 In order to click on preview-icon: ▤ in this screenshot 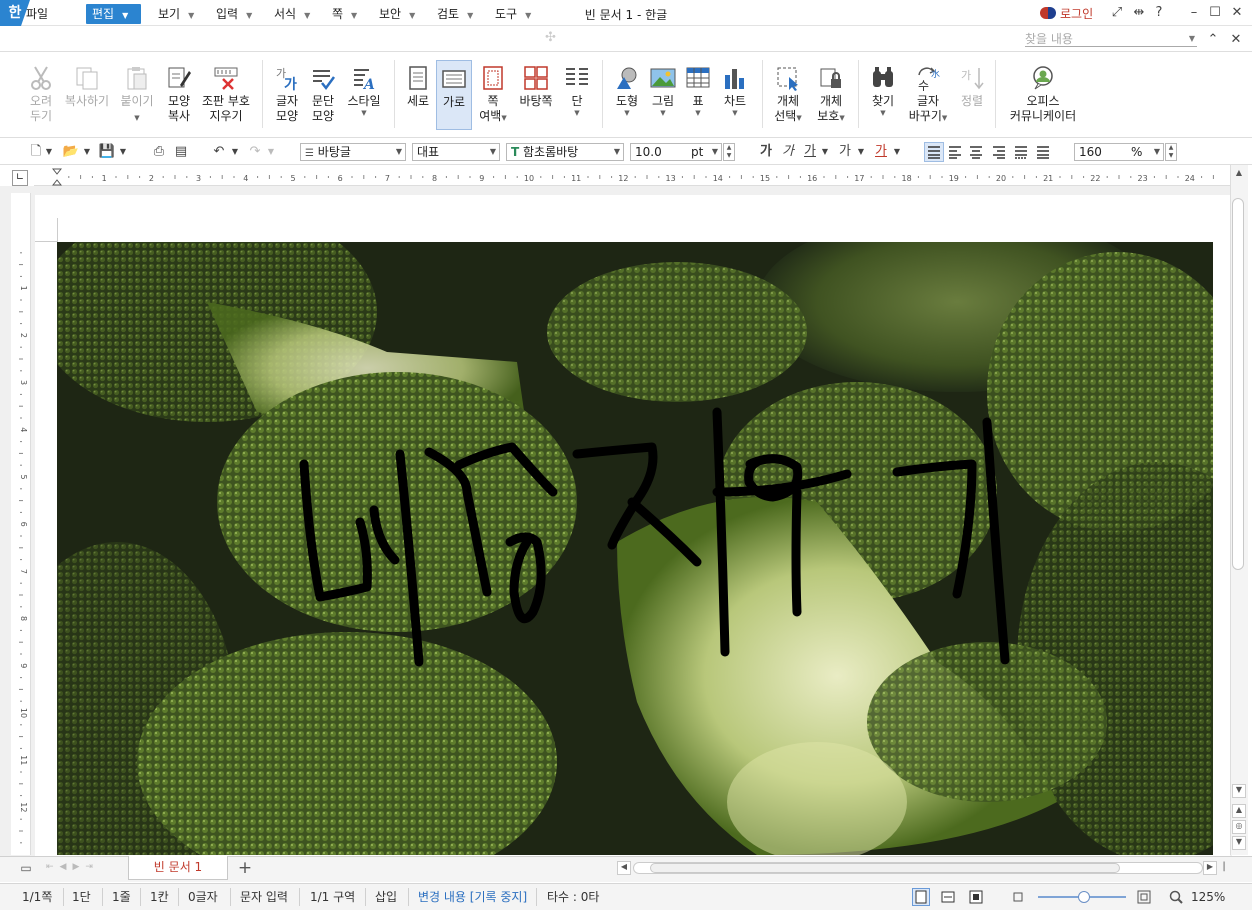, I will do `click(181, 152)`.